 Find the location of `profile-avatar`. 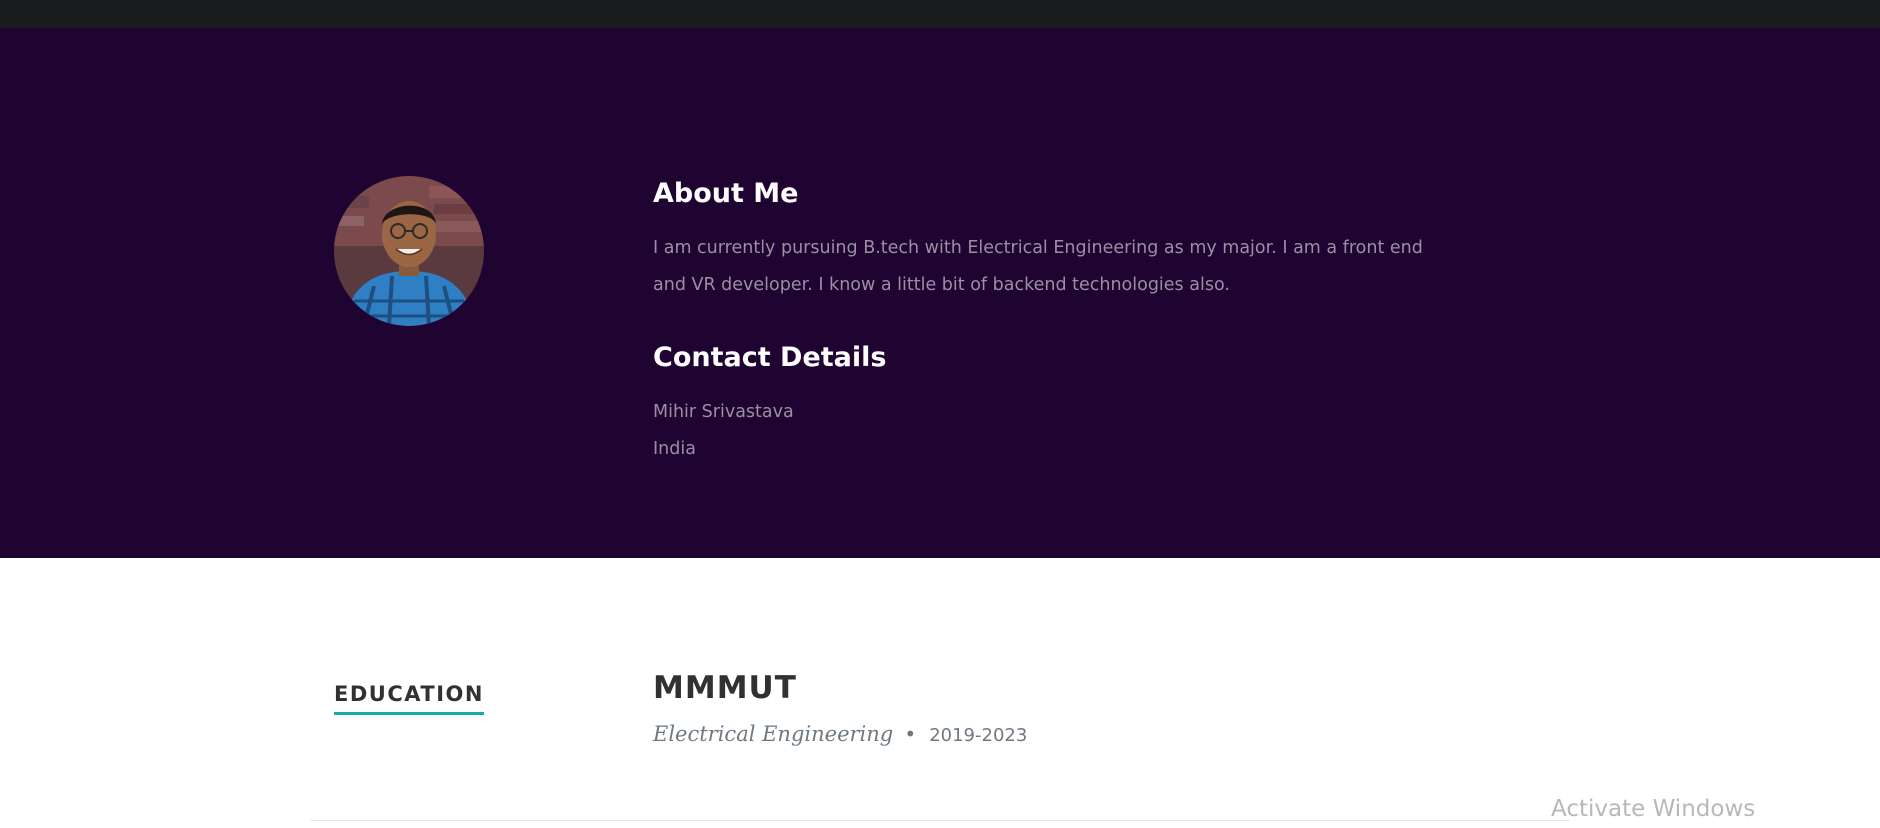

profile-avatar is located at coordinates (409, 251).